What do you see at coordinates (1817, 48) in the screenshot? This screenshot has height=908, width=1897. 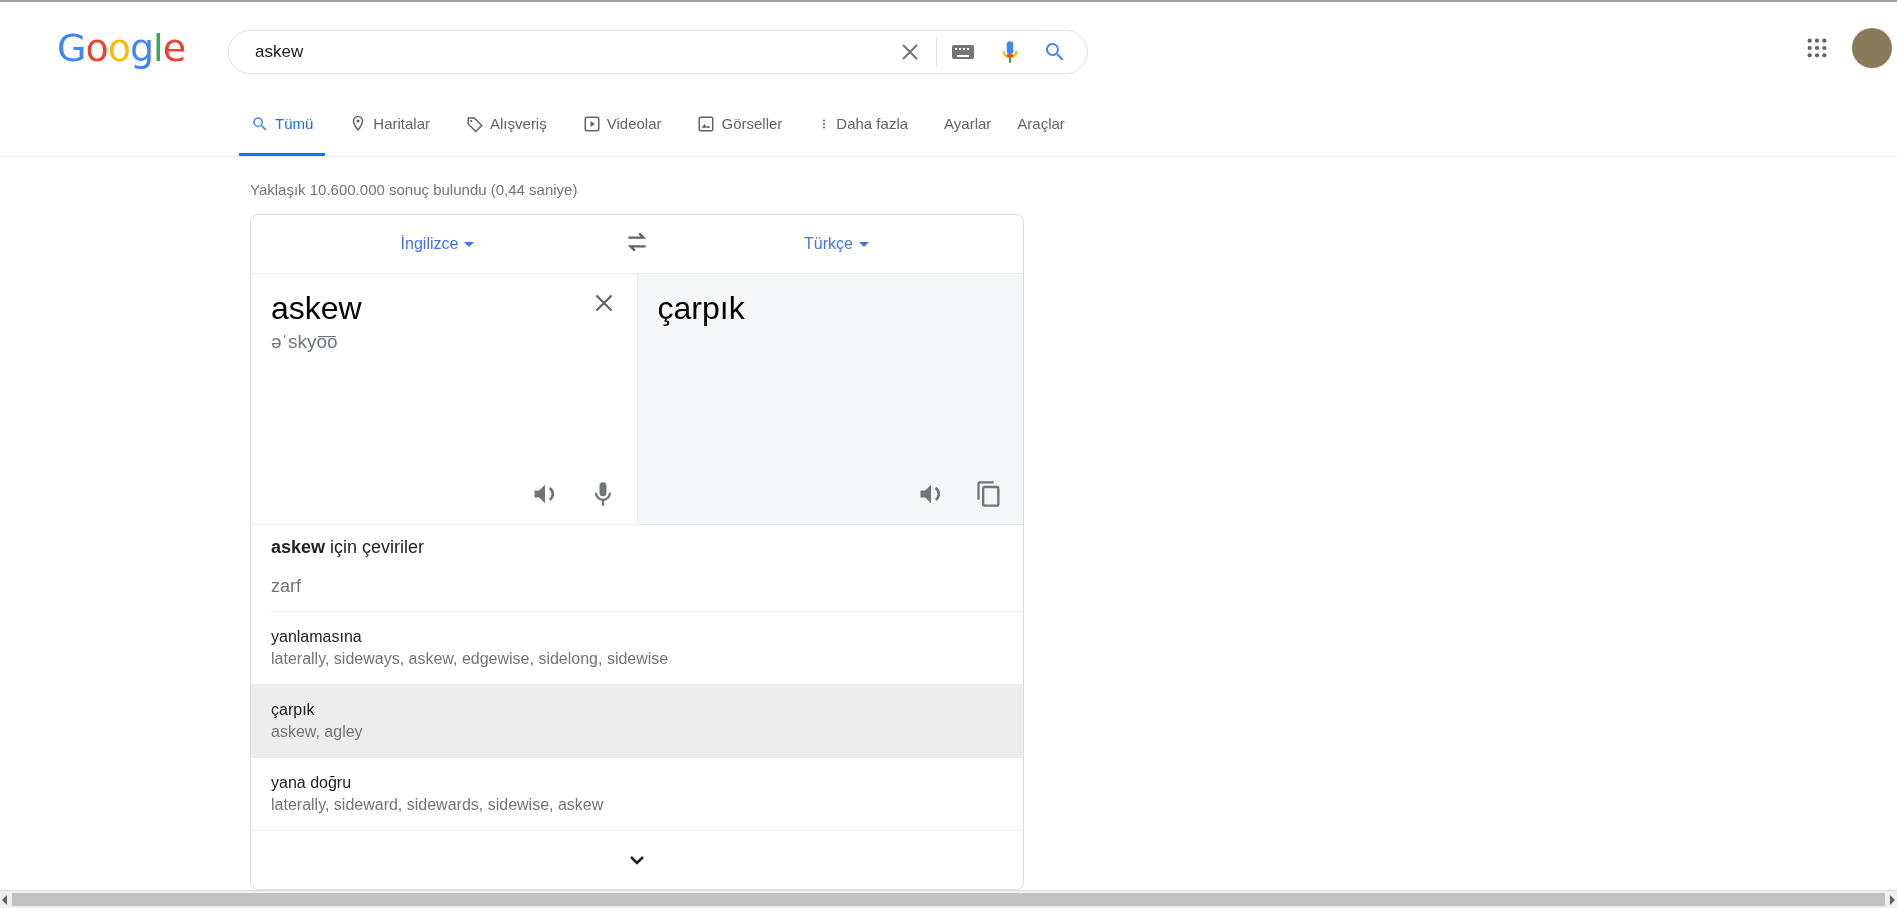 I see `apps-grid-icon` at bounding box center [1817, 48].